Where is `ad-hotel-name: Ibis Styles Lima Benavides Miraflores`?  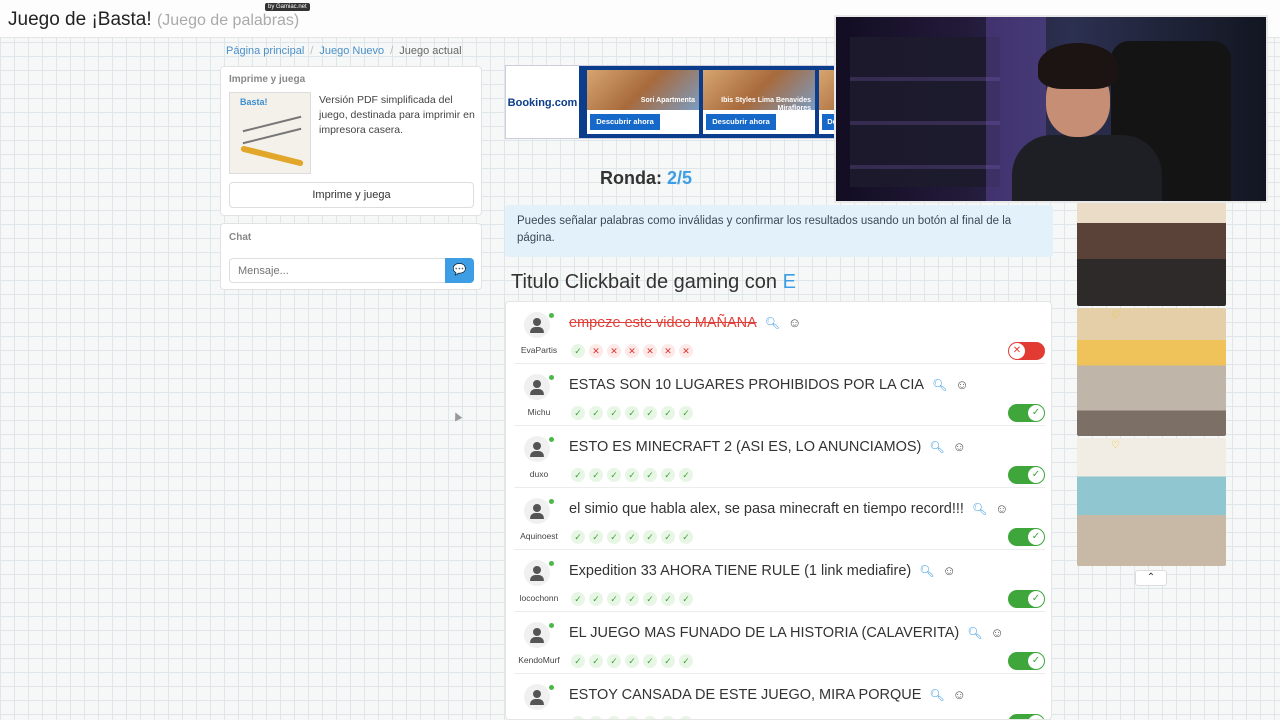
ad-hotel-name: Ibis Styles Lima Benavides Miraflores is located at coordinates (766, 104).